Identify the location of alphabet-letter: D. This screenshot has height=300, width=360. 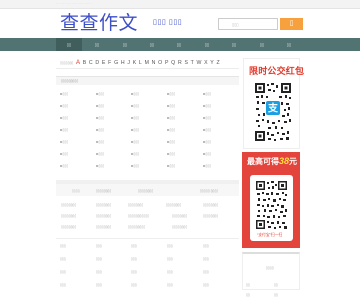
(97, 63).